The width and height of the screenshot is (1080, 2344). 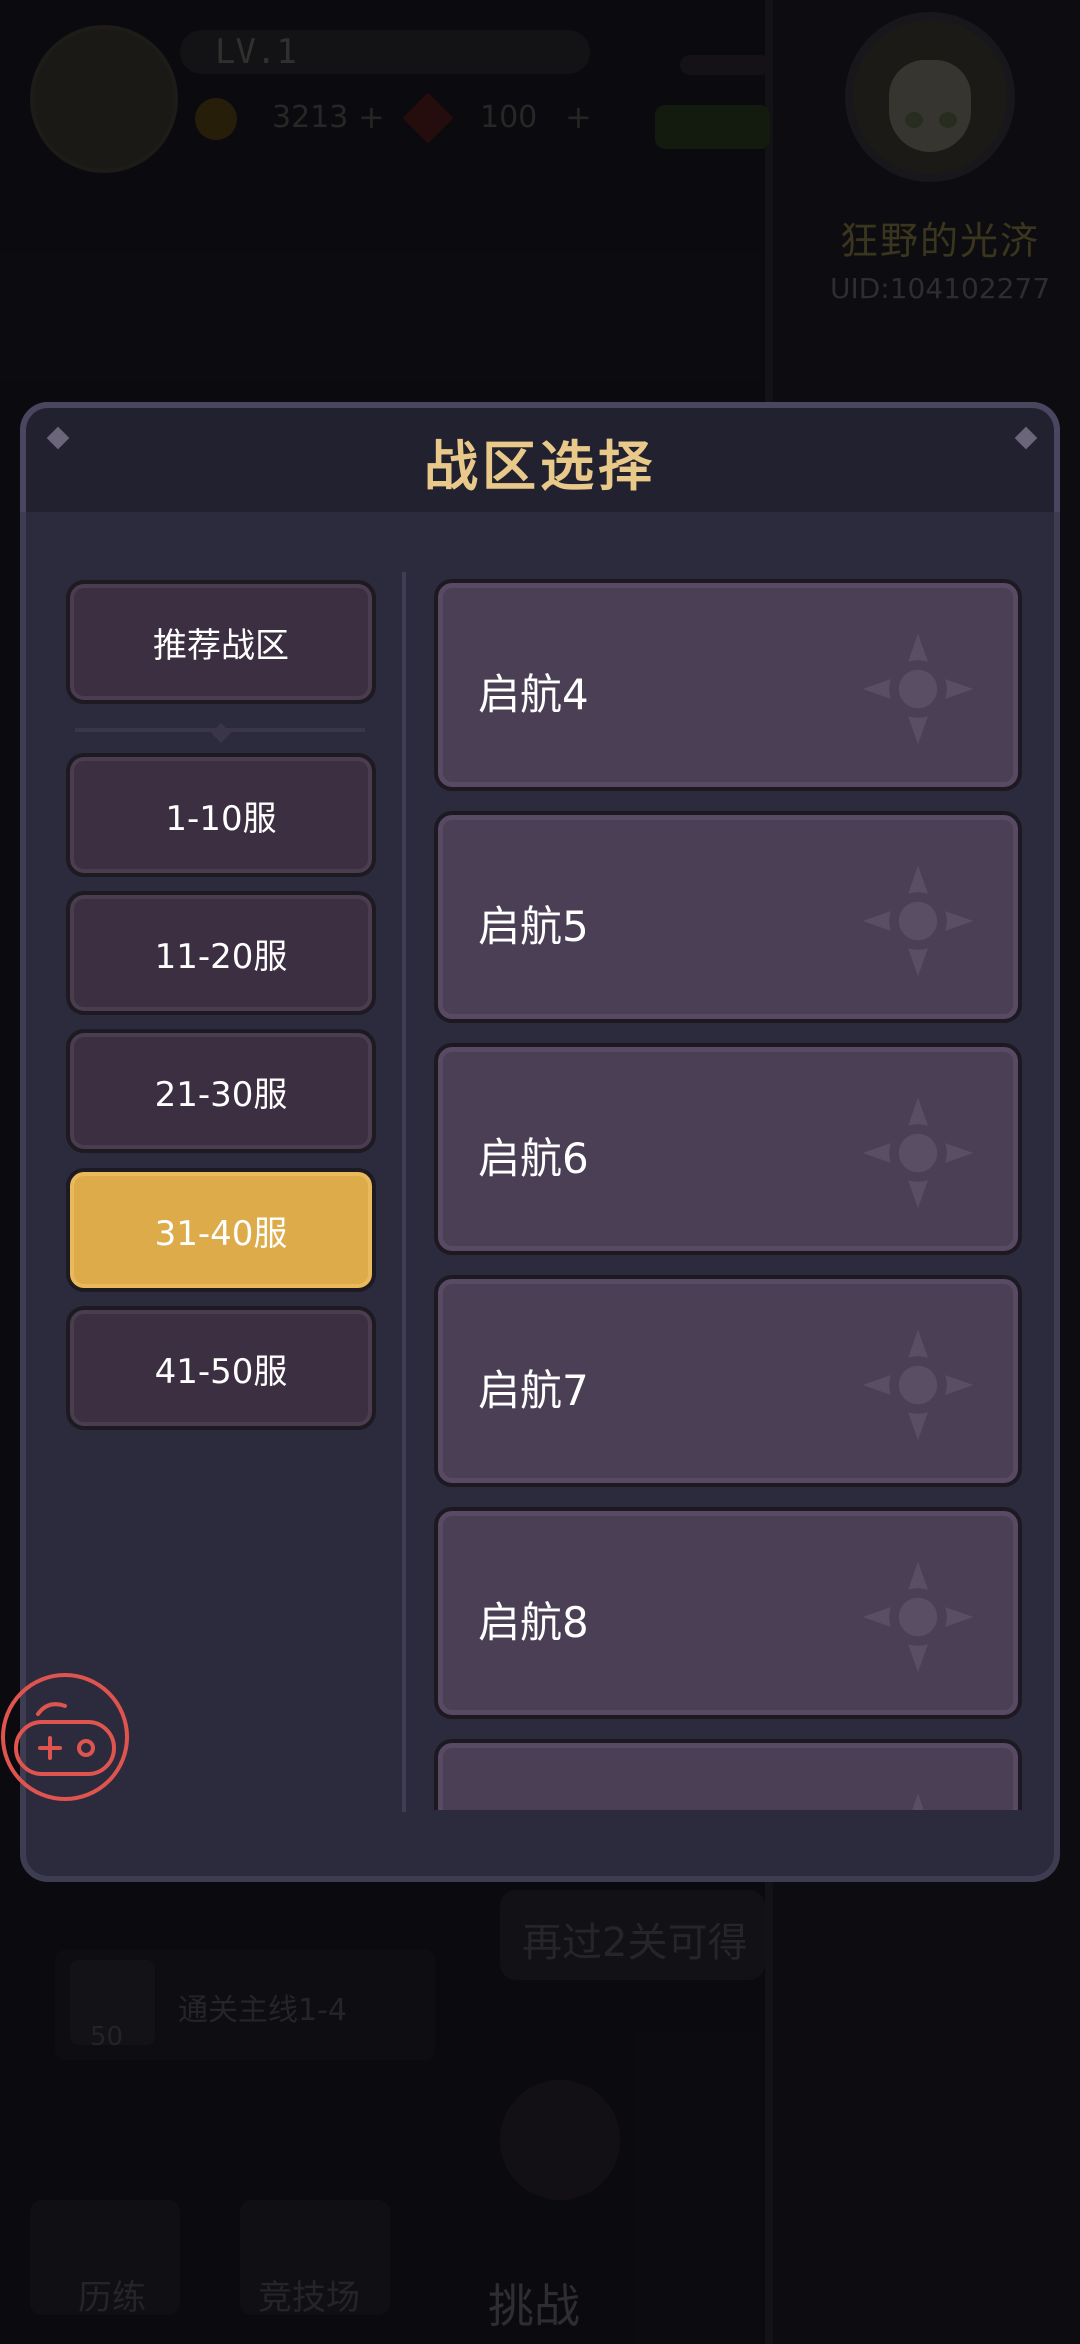 I want to click on server-name: 启航4, so click(x=533, y=694).